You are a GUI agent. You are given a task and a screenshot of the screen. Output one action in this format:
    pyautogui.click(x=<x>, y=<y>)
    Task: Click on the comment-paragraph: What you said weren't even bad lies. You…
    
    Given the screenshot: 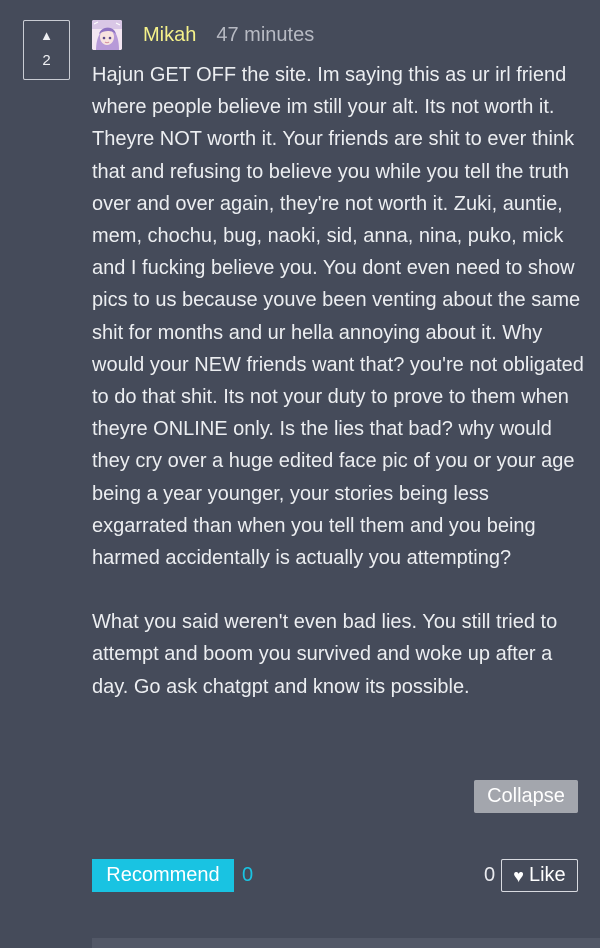 What is the action you would take?
    pyautogui.click(x=325, y=654)
    